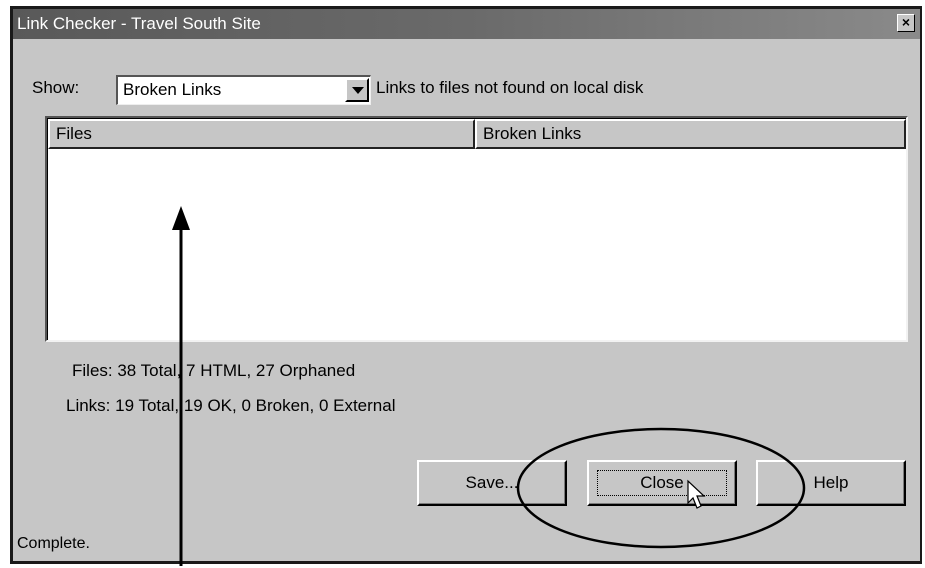 Image resolution: width=925 pixels, height=568 pixels. Describe the element at coordinates (181, 218) in the screenshot. I see `callout-arrowhead` at that location.